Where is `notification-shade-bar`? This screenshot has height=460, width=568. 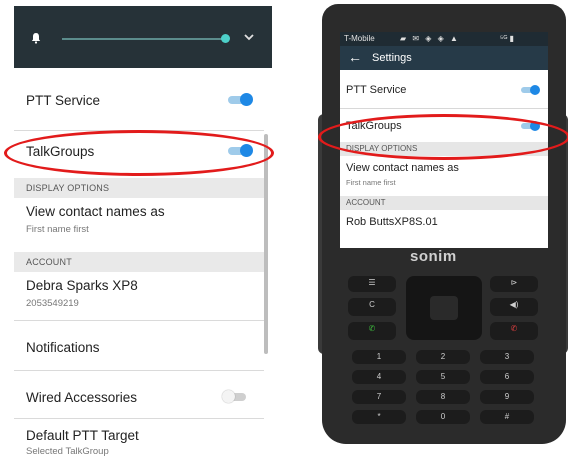
notification-shade-bar is located at coordinates (143, 37).